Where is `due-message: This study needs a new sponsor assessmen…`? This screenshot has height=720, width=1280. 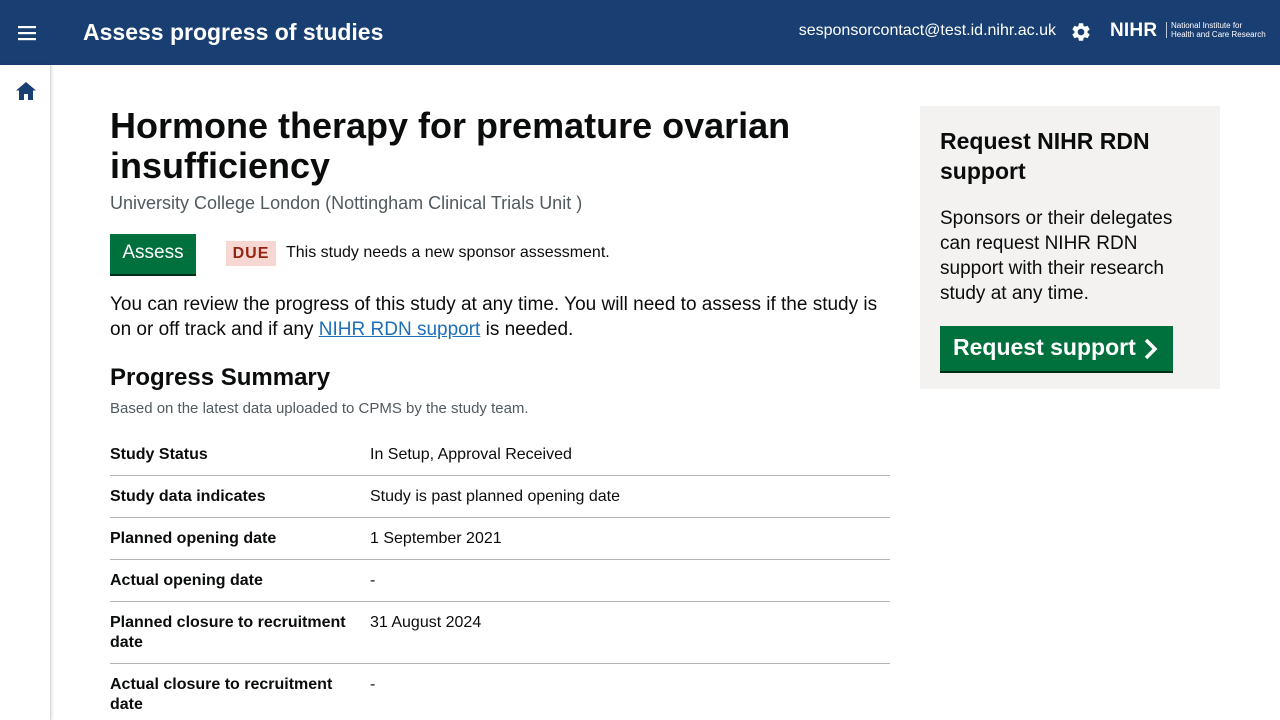 due-message: This study needs a new sponsor assessmen… is located at coordinates (448, 252).